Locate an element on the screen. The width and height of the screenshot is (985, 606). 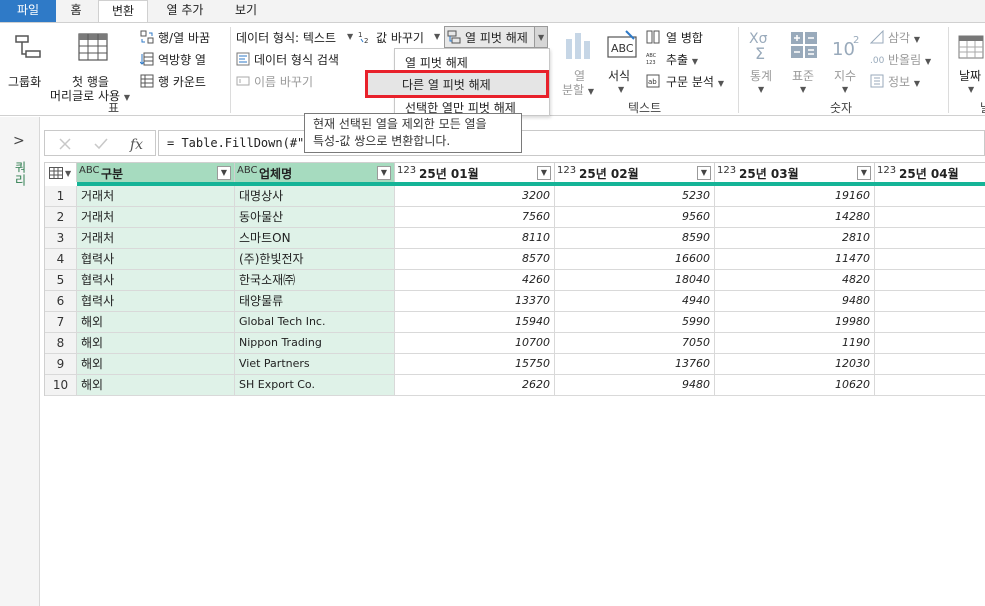
table-row: 5 협력사 한국소재㈜ 4260 18040 4820 is located at coordinates (515, 280).